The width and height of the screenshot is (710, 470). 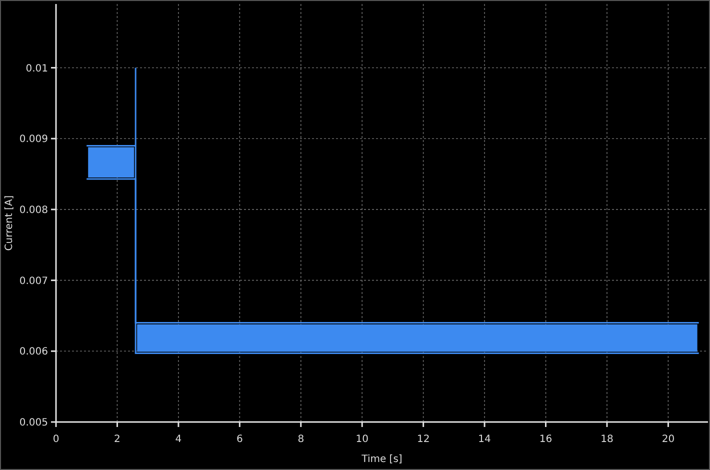 I want to click on y-tick-label: 0.008, so click(x=33, y=210).